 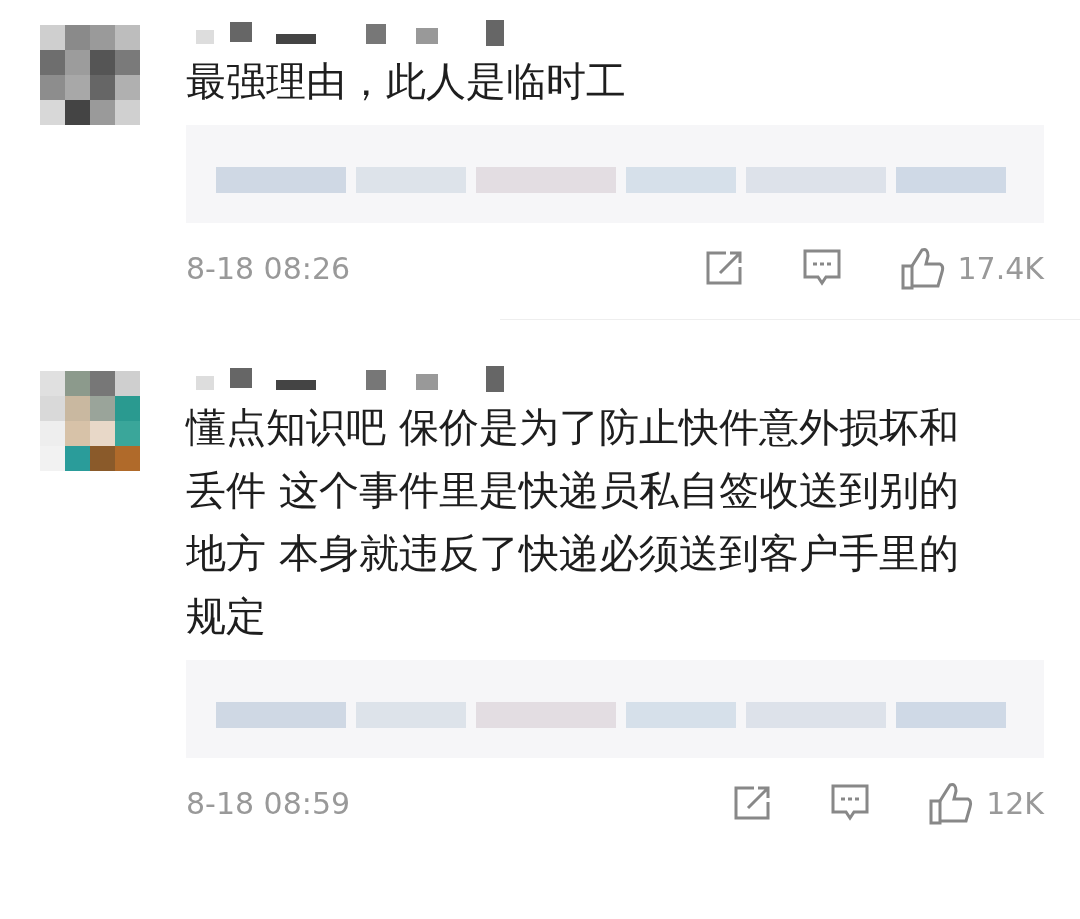 I want to click on like-count: 12K, so click(x=1015, y=803).